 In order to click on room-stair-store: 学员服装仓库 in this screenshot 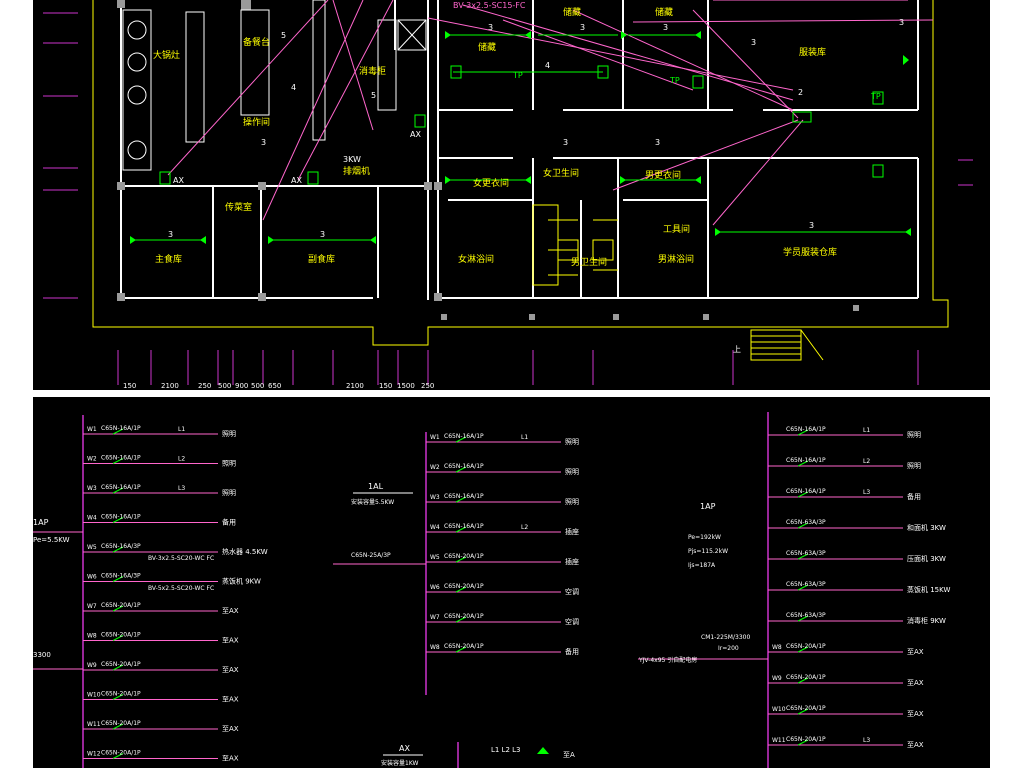, I will do `click(810, 252)`.